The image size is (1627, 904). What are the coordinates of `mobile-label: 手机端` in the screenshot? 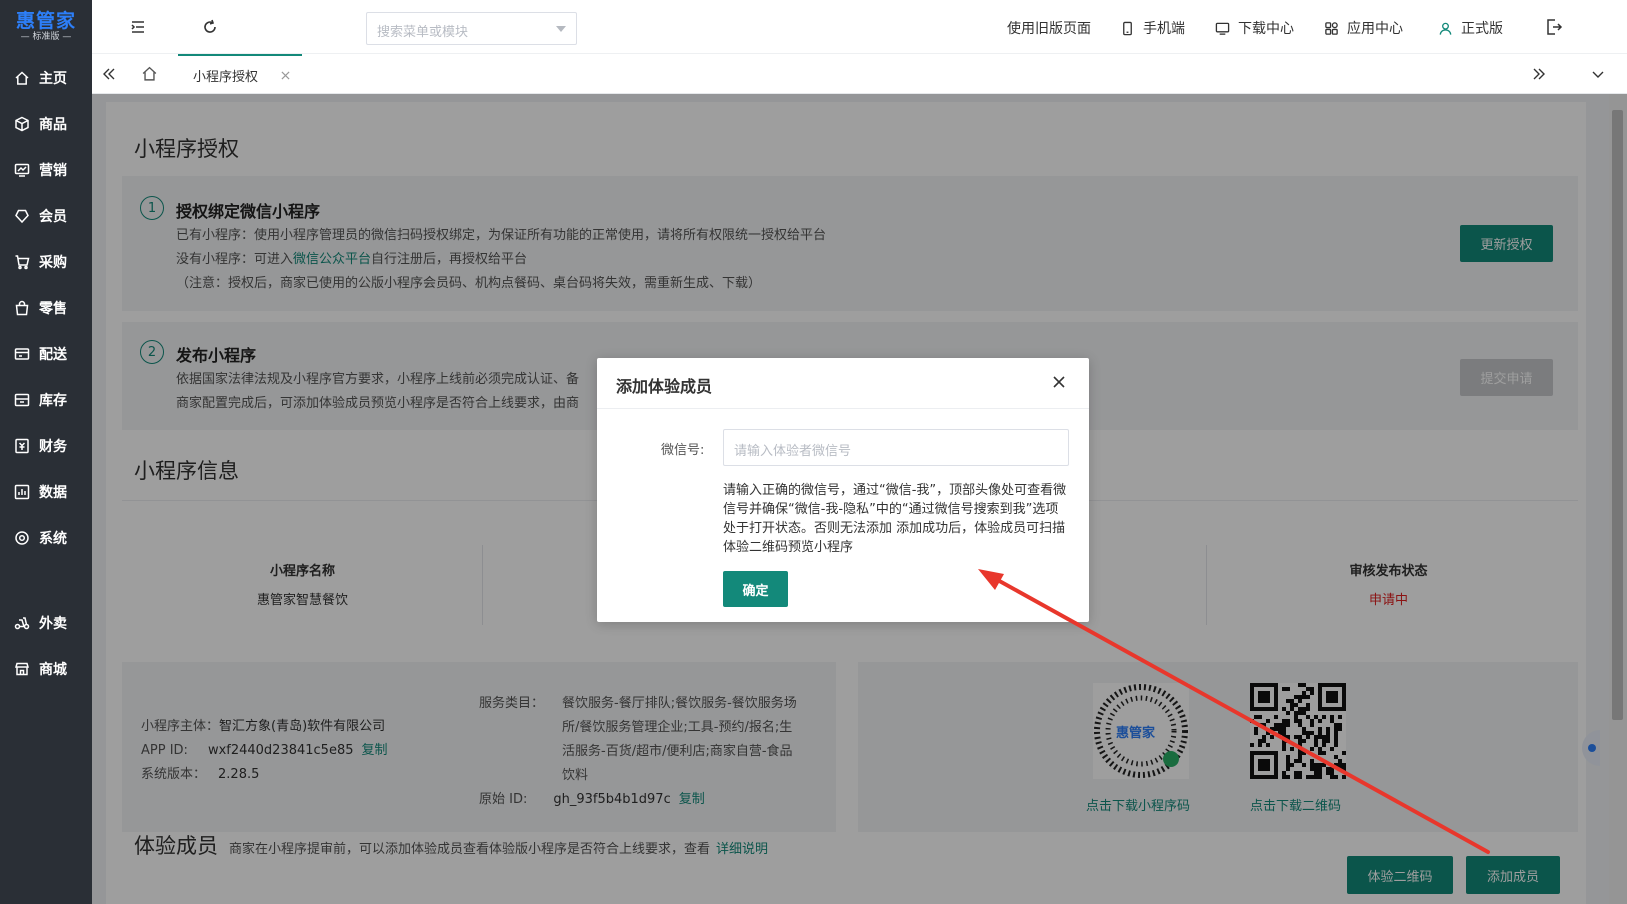 It's located at (1164, 29).